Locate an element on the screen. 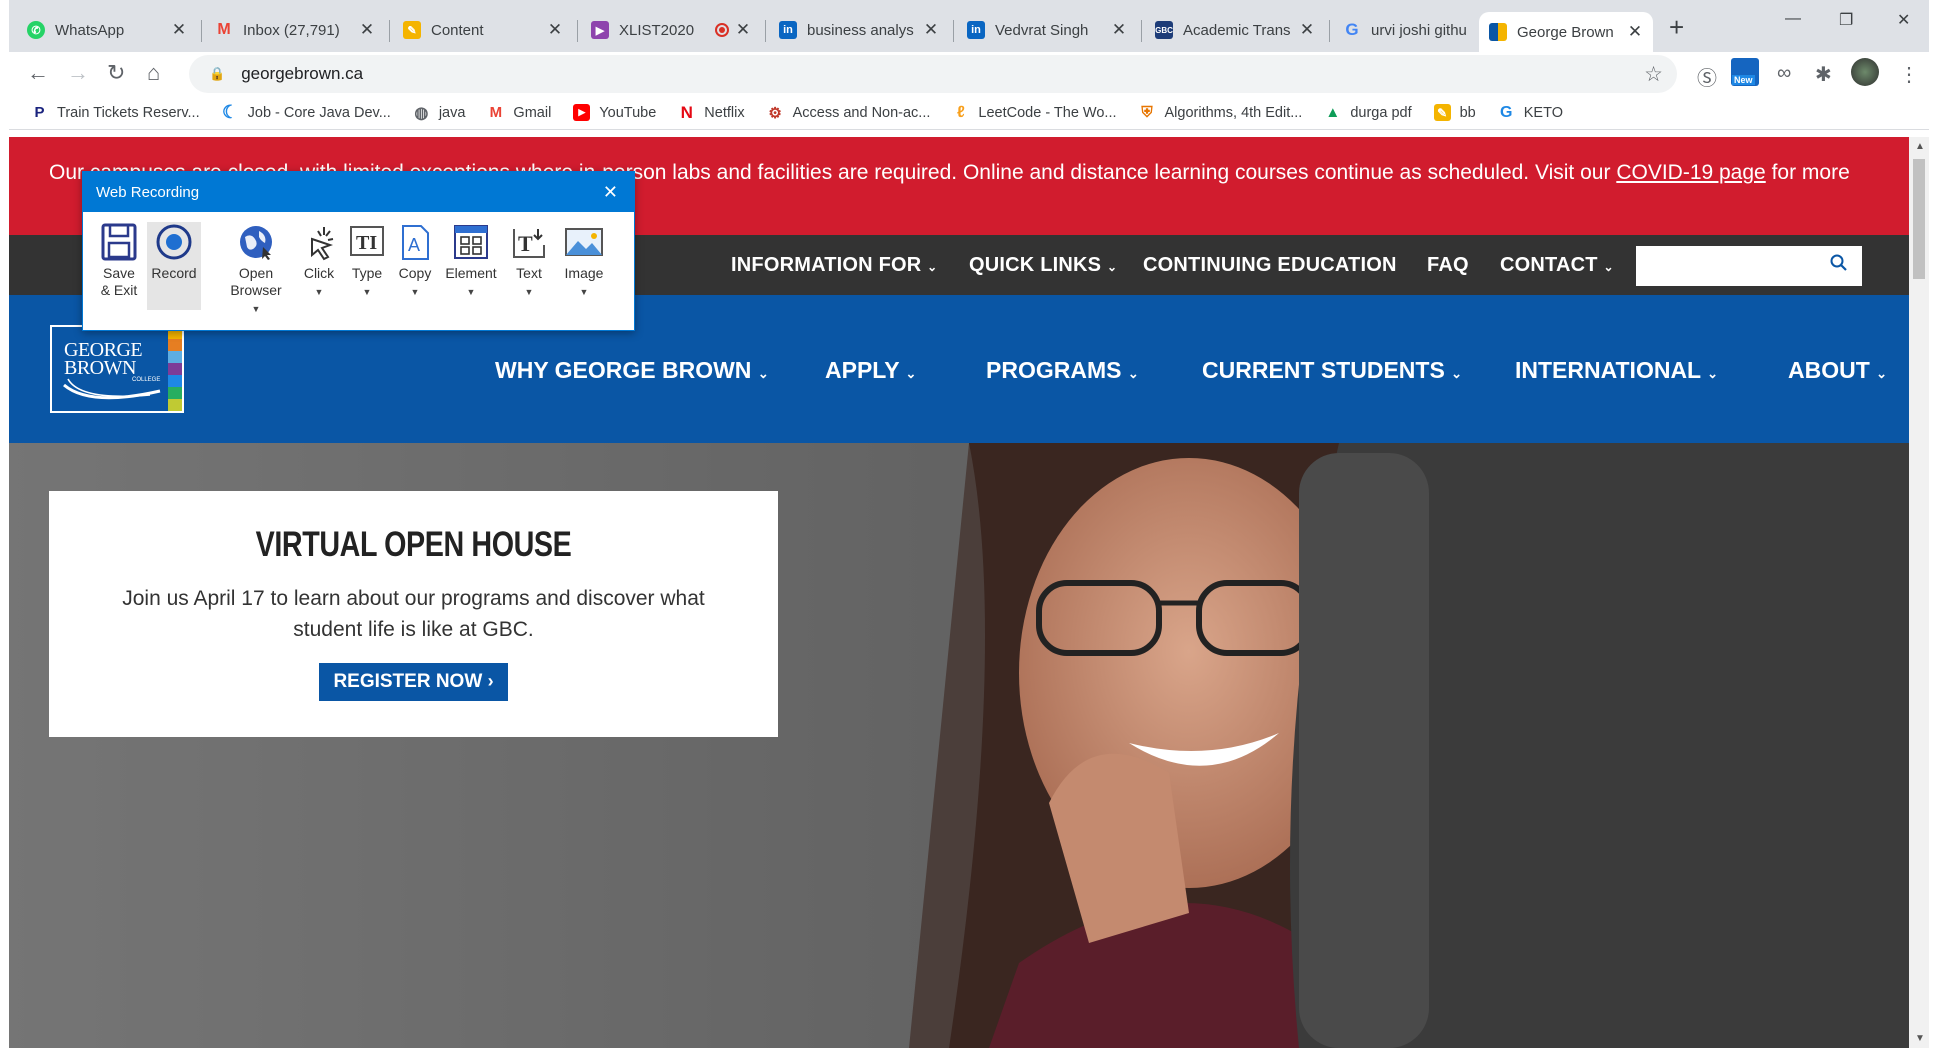 Image resolution: width=1938 pixels, height=1048 pixels. save-exit-button: Save & Exit is located at coordinates (119, 260).